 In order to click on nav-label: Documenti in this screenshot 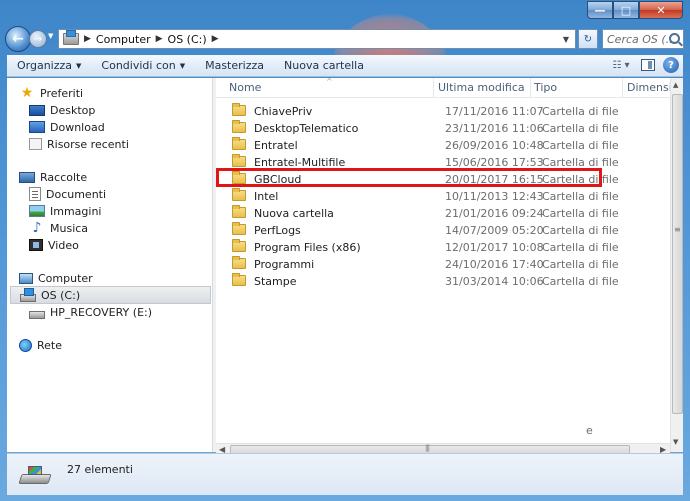, I will do `click(76, 194)`.